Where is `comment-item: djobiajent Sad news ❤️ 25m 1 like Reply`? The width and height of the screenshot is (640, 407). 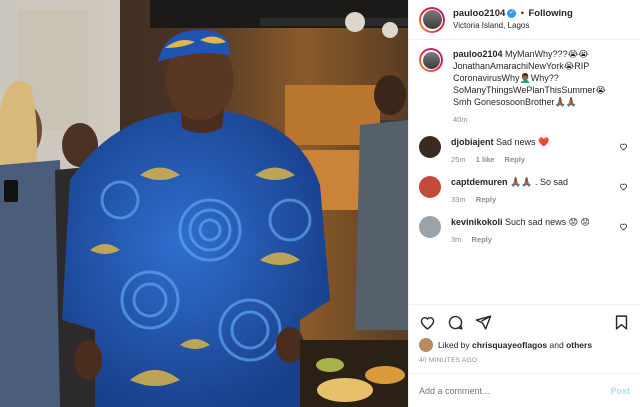
comment-item: djobiajent Sad news ❤️ 25m 1 like Reply is located at coordinates (524, 151).